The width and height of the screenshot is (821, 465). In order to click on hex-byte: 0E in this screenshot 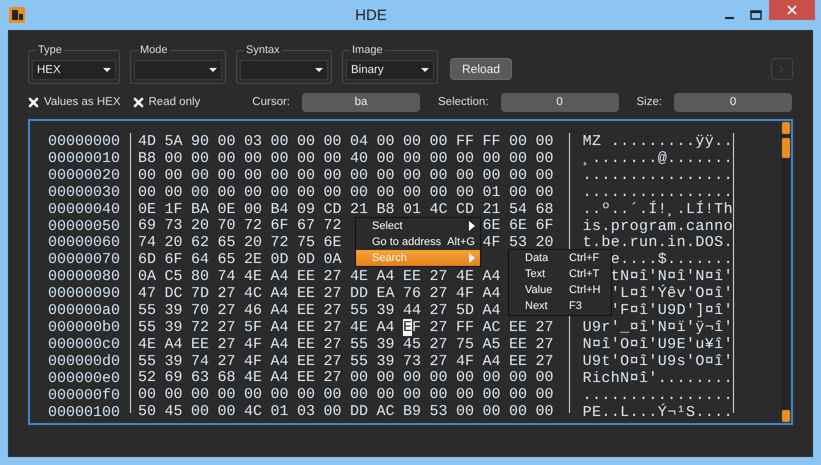, I will do `click(147, 209)`.